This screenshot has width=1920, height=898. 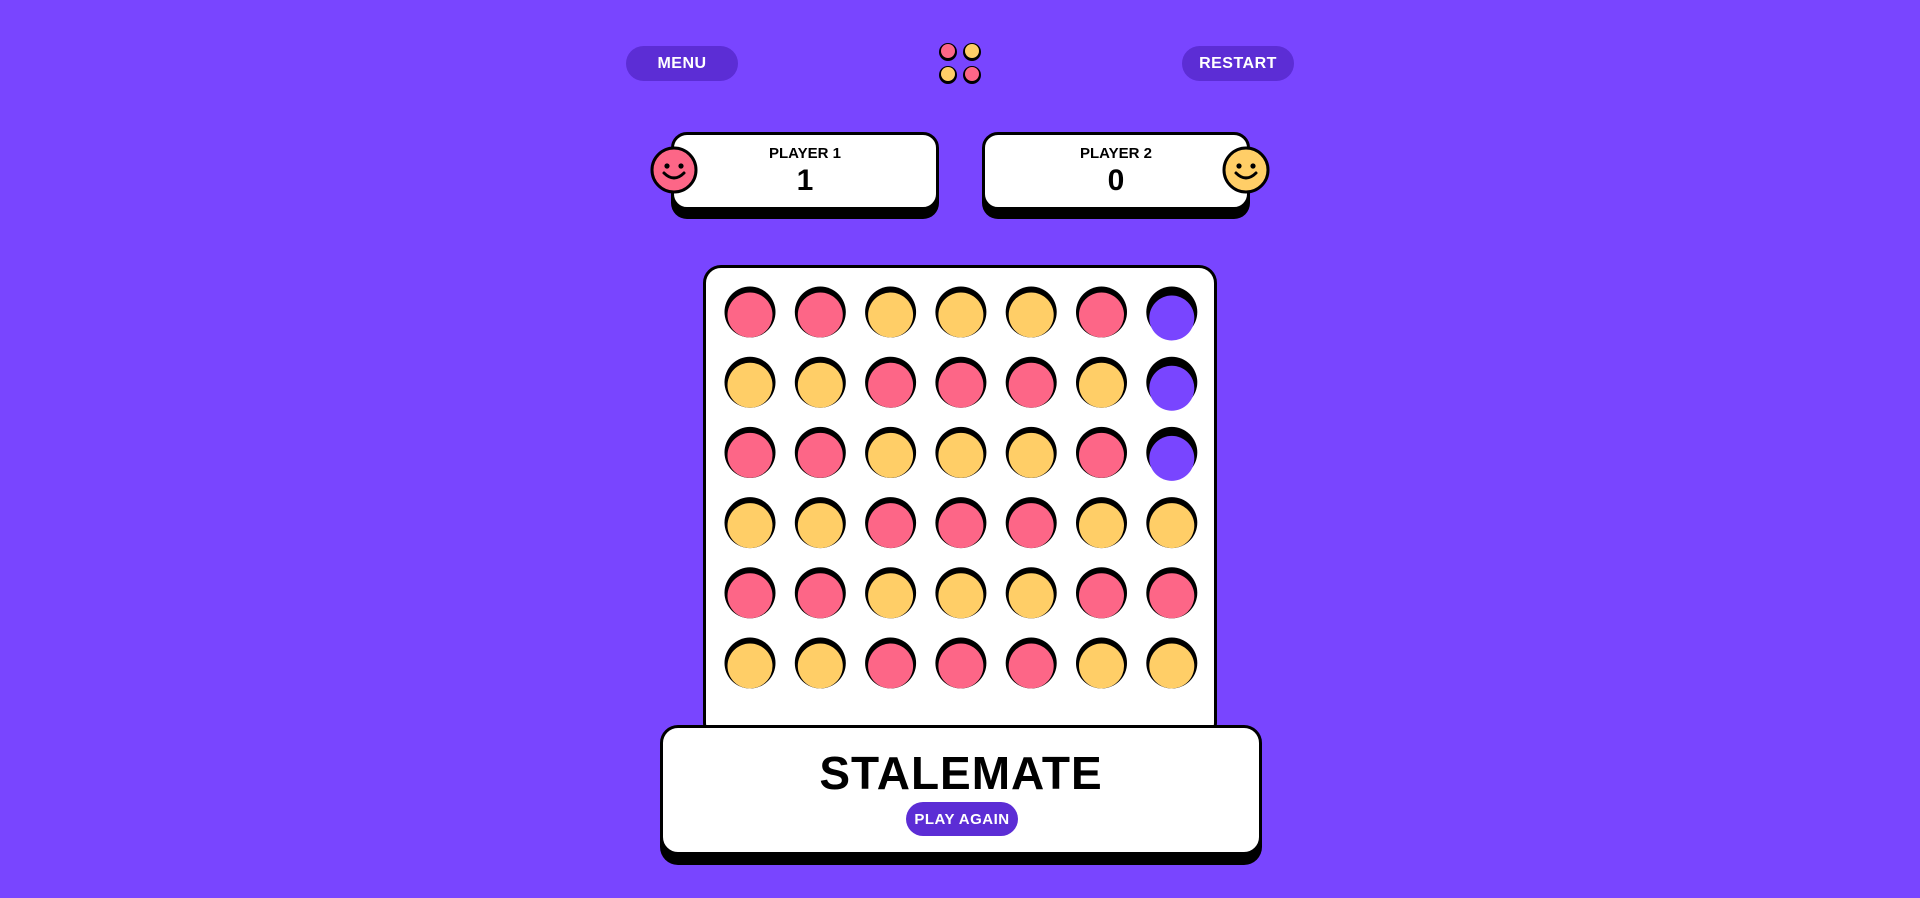 I want to click on red-disc-r4-c3, so click(x=891, y=523).